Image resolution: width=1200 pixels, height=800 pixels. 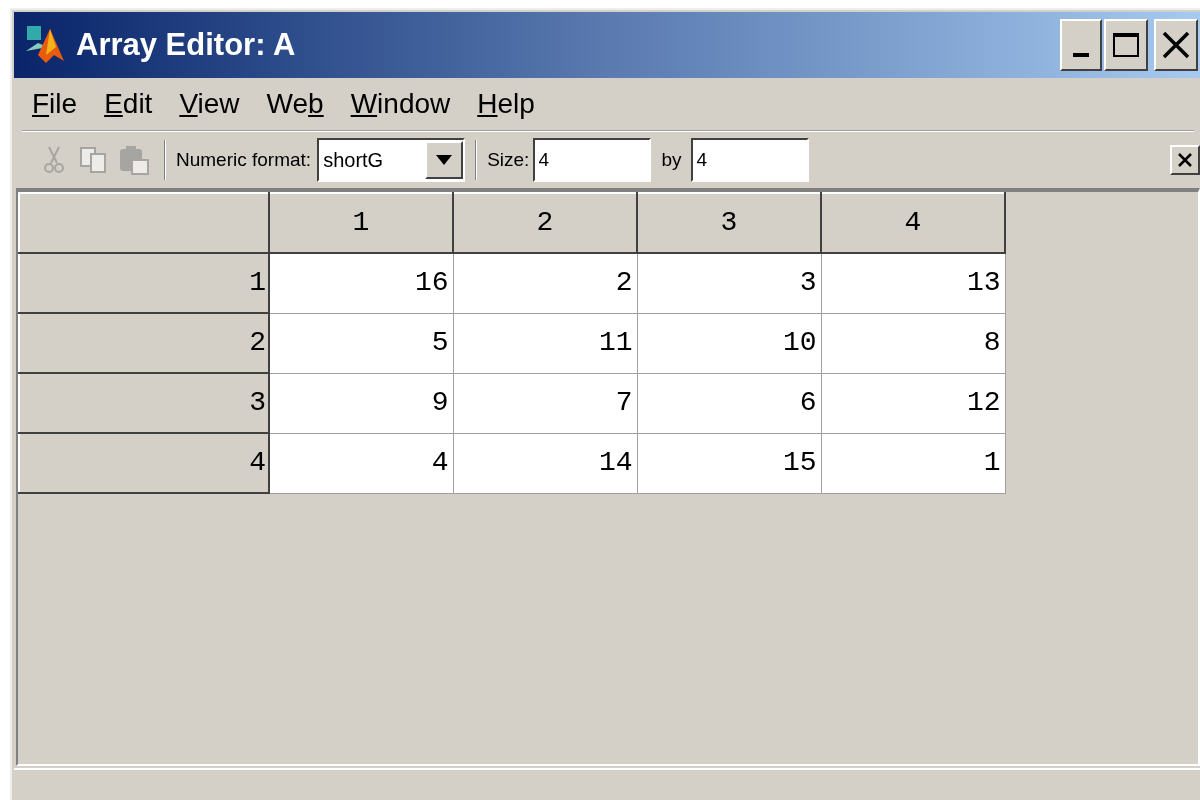 What do you see at coordinates (361, 343) in the screenshot?
I see `table-cell: 5` at bounding box center [361, 343].